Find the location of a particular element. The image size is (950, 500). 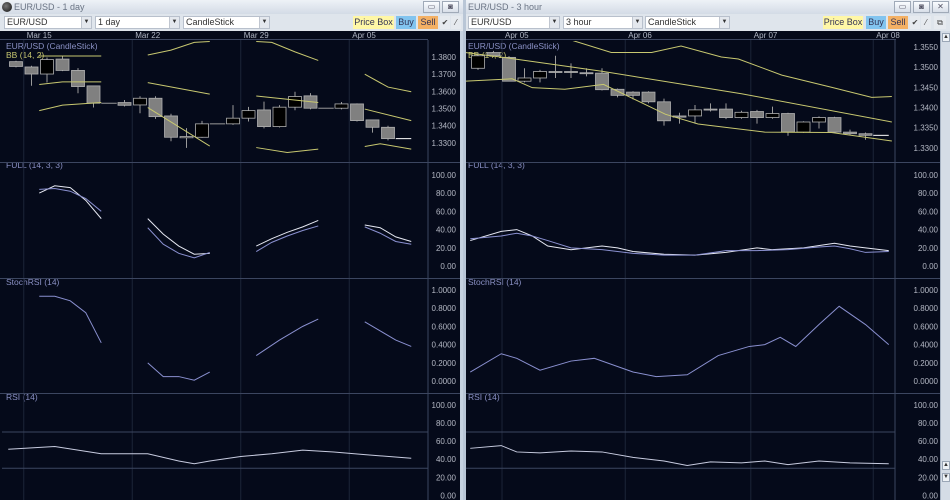

date-label: Mar 29 is located at coordinates (256, 35).